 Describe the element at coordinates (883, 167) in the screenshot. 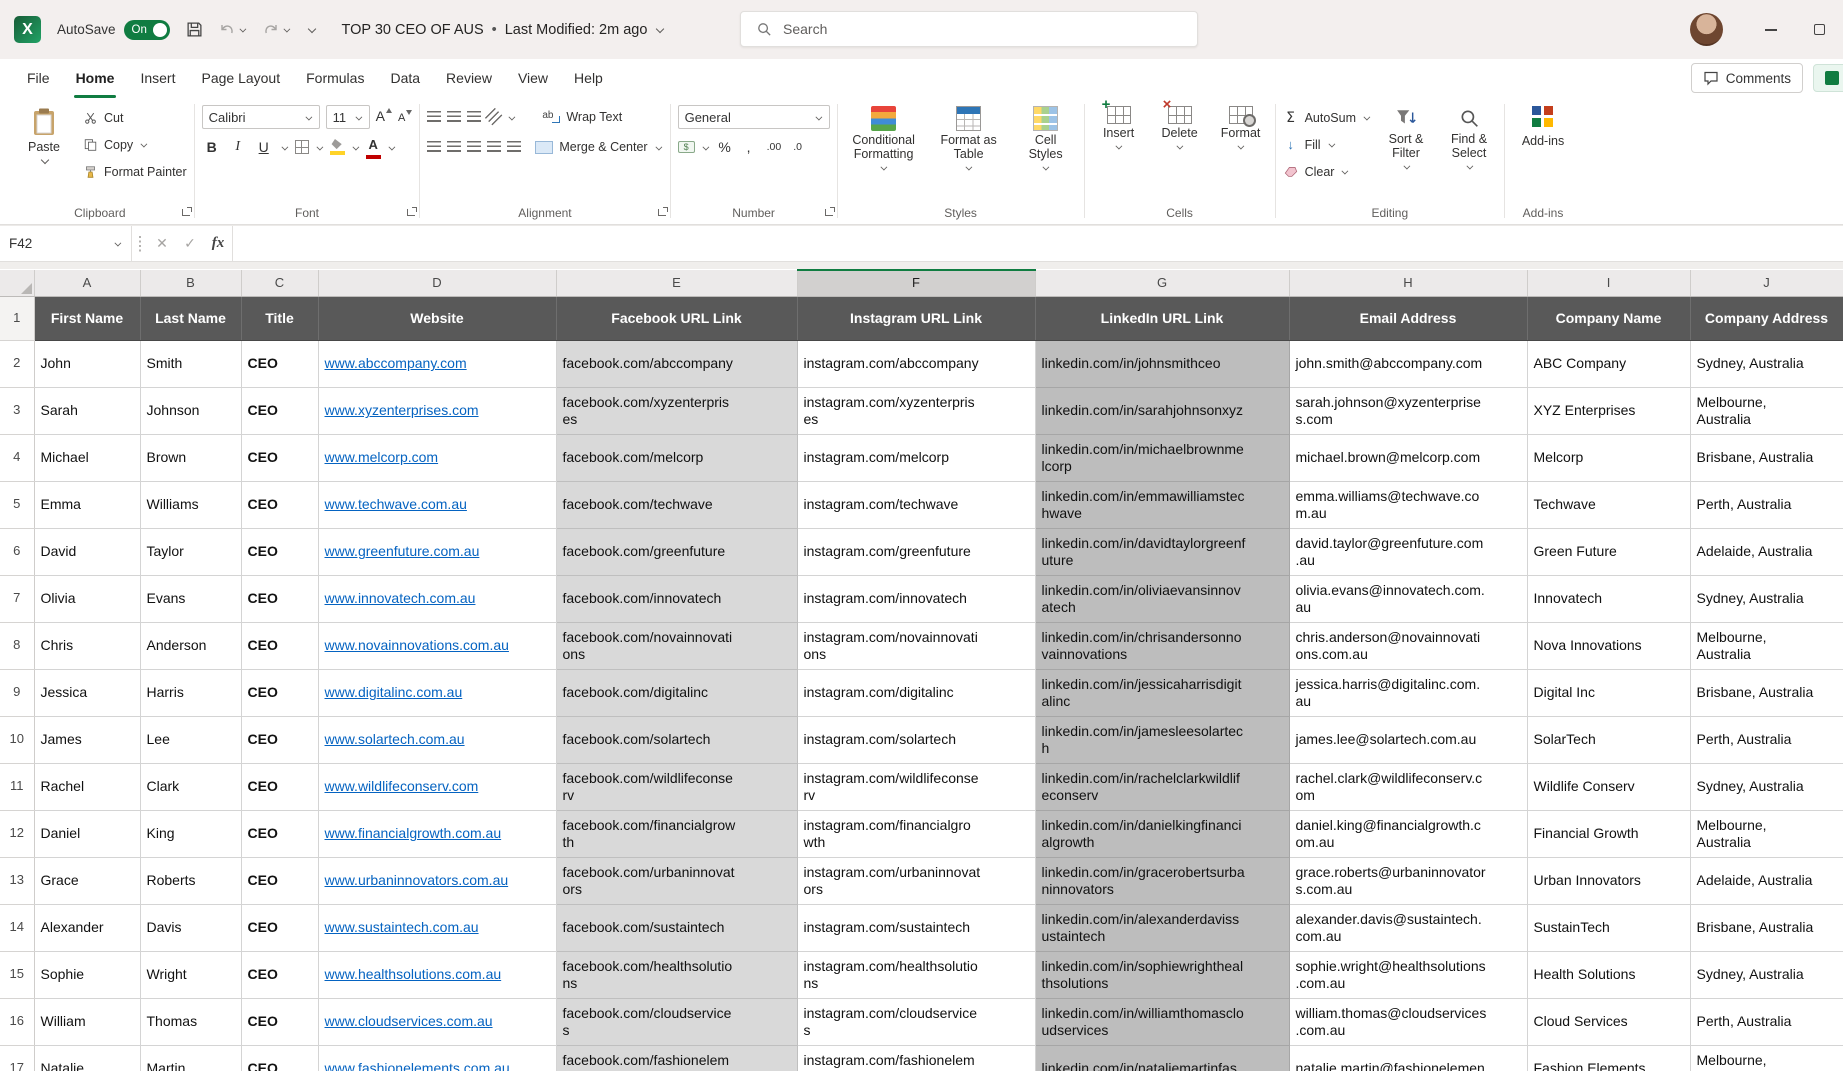

I see `conditional-formatting-dropdown` at that location.